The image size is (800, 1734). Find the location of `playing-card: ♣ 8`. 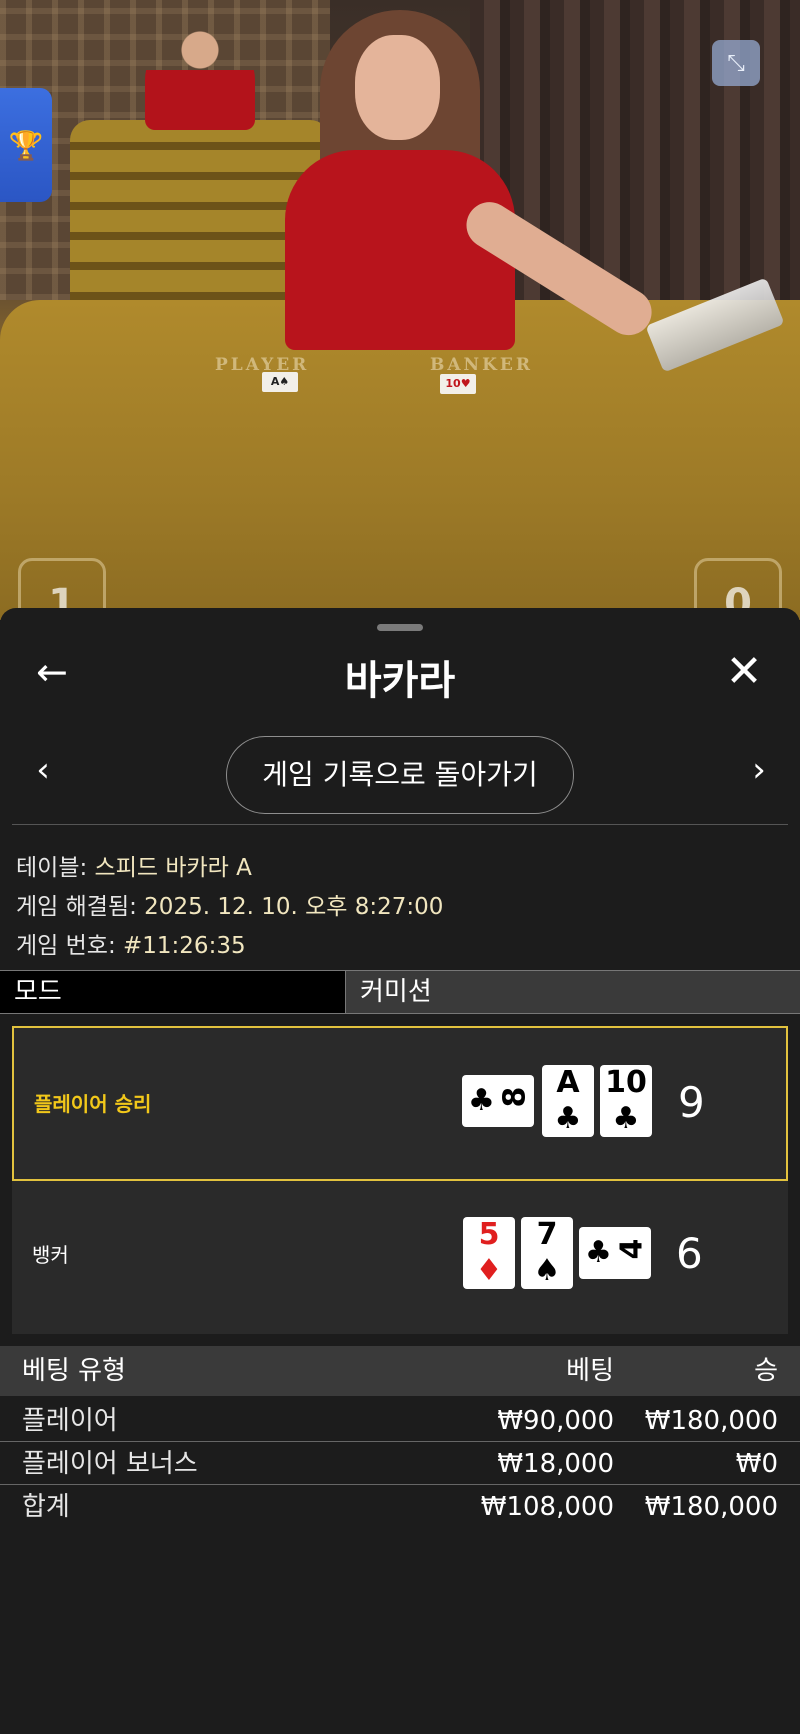

playing-card: ♣ 8 is located at coordinates (498, 1101).